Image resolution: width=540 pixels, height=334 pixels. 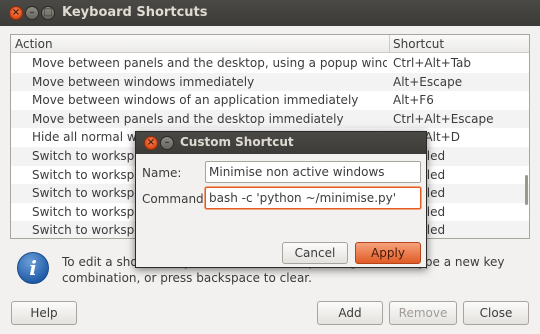 What do you see at coordinates (423, 313) in the screenshot?
I see `remove-button: Remove` at bounding box center [423, 313].